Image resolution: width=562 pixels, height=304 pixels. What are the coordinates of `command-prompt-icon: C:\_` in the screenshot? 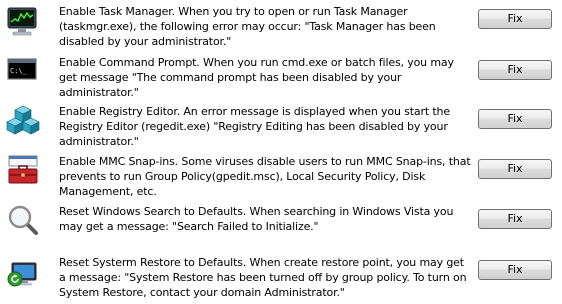 It's located at (23, 70).